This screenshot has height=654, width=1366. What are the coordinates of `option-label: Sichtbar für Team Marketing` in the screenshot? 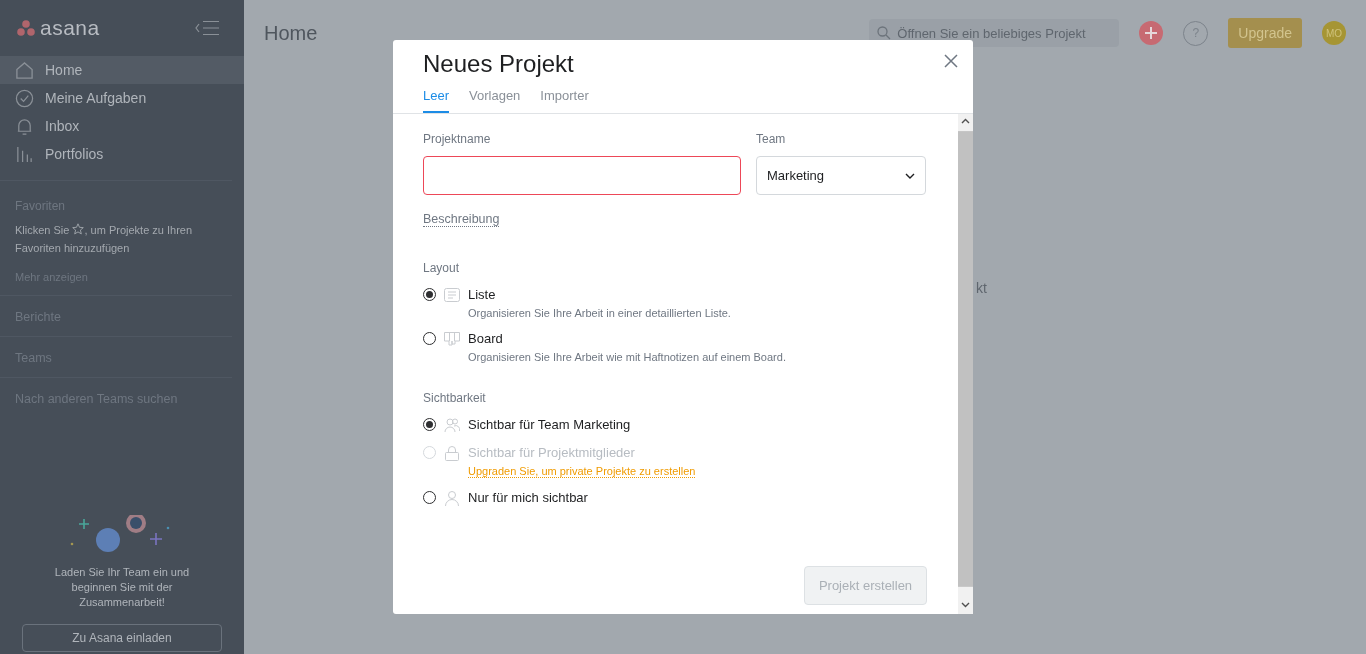 It's located at (549, 424).